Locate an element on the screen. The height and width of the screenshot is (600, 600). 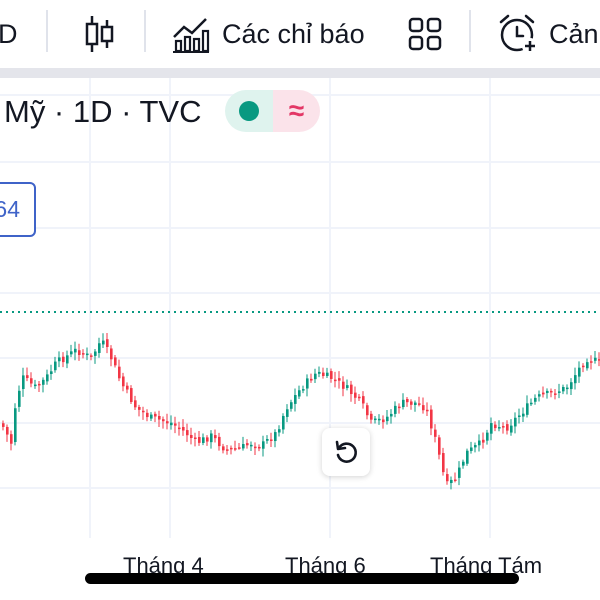
price-value-text: 64 is located at coordinates (10, 209).